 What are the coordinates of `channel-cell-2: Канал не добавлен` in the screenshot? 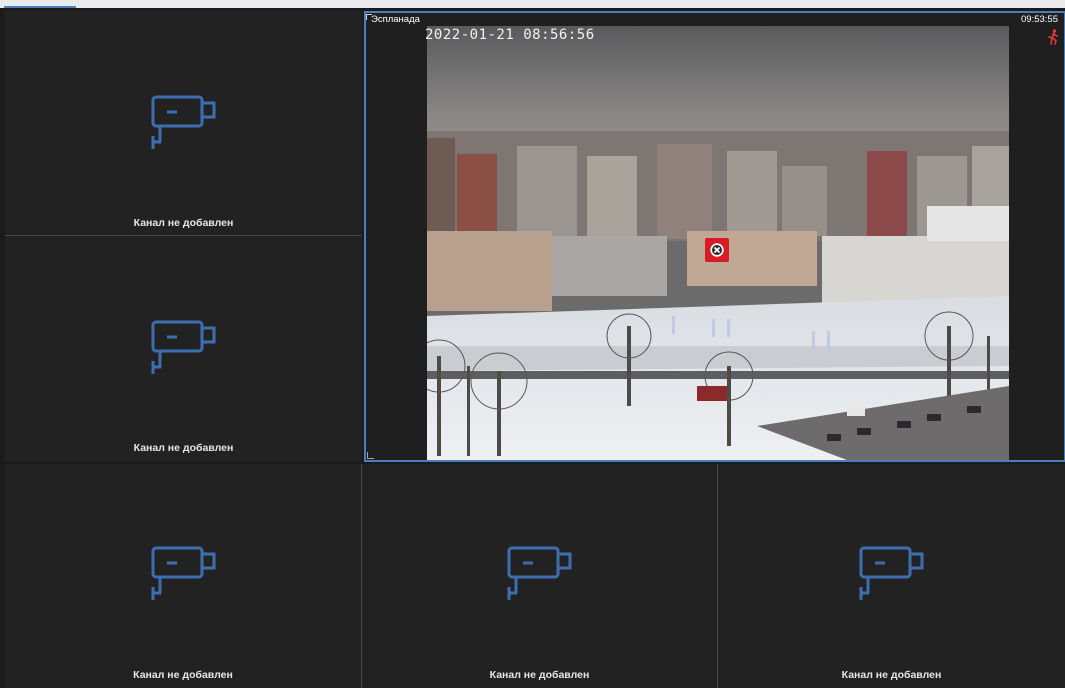 It's located at (183, 348).